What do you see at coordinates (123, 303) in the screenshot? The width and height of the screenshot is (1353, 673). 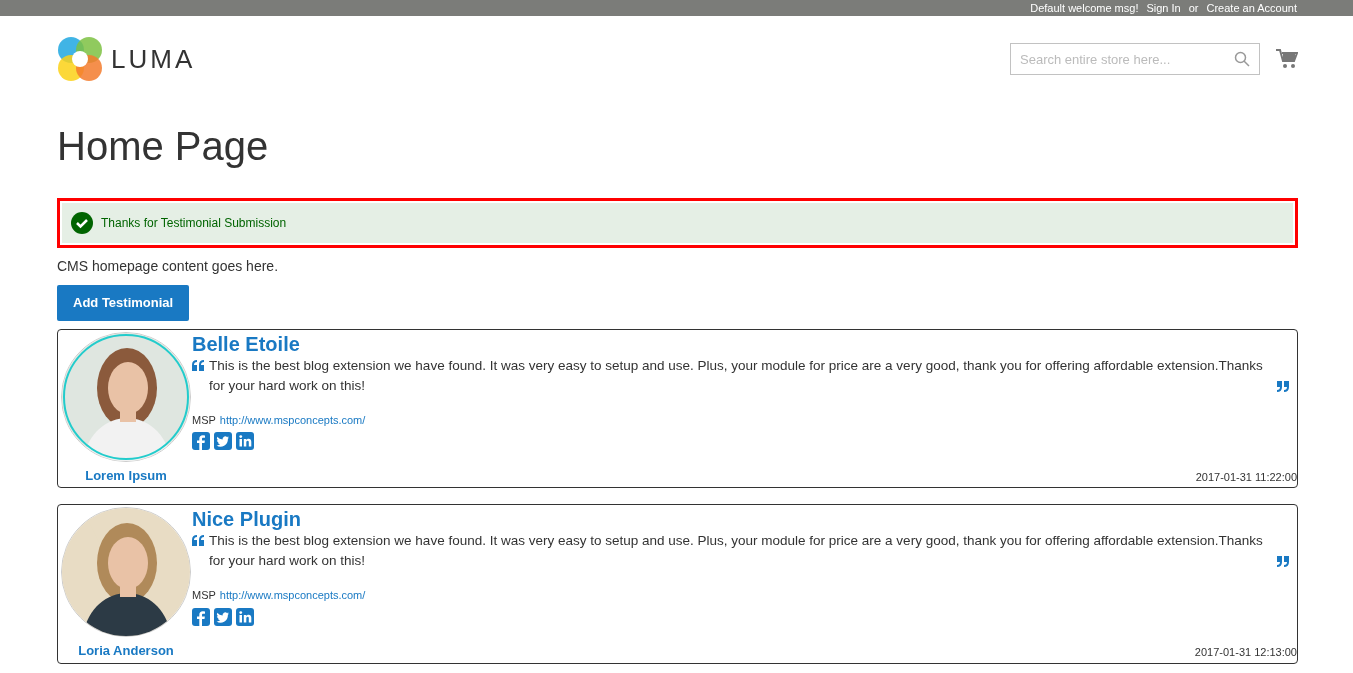 I see `add-testimonial-button: Add Testimonial` at bounding box center [123, 303].